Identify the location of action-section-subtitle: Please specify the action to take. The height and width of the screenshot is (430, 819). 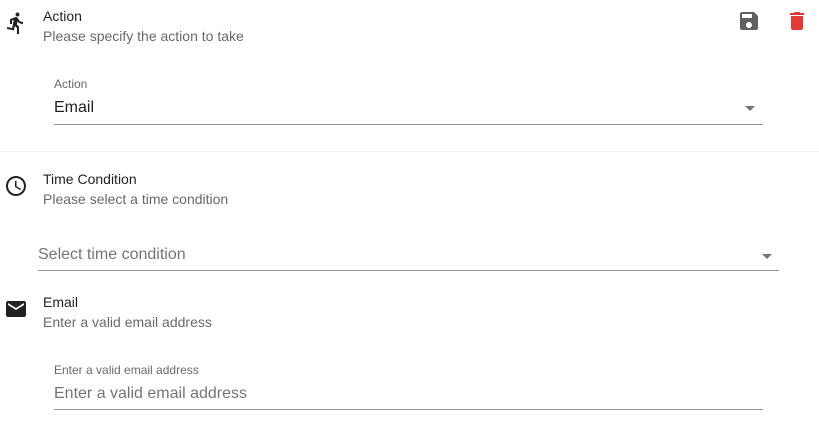
(143, 36).